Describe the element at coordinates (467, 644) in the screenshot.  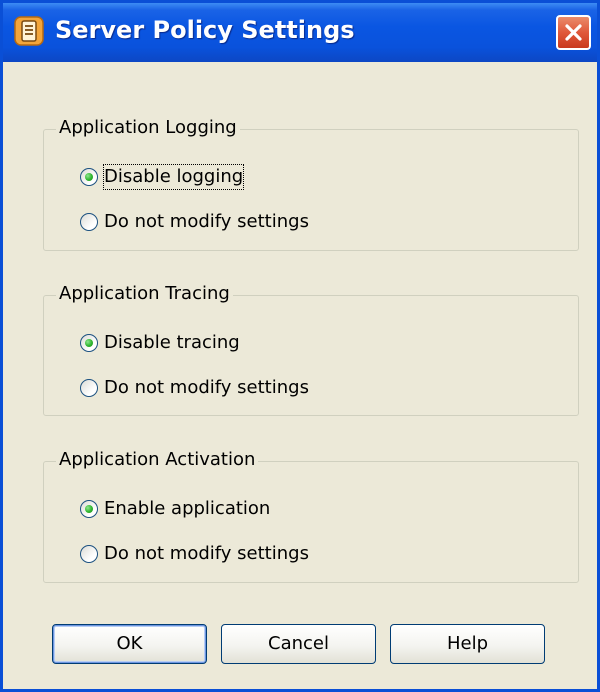
I see `help-button: Help` at that location.